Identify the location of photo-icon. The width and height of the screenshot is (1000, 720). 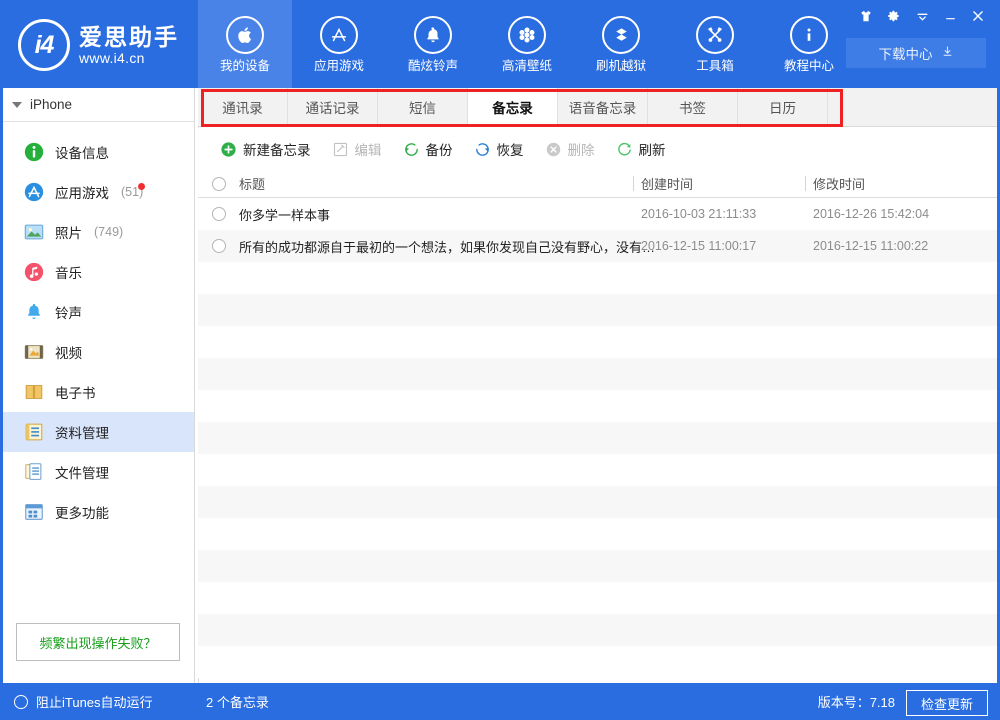
(34, 232).